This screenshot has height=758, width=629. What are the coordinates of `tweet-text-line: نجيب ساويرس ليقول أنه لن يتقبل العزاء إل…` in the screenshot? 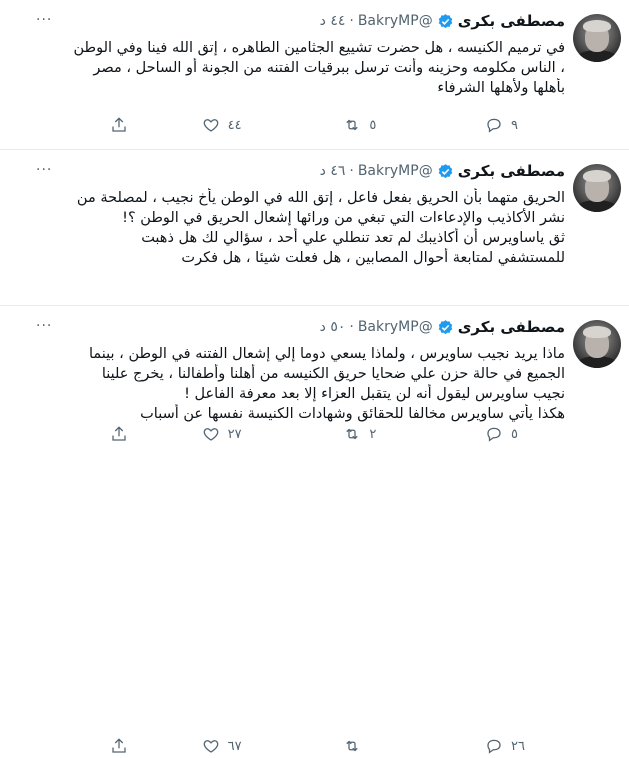 It's located at (374, 394).